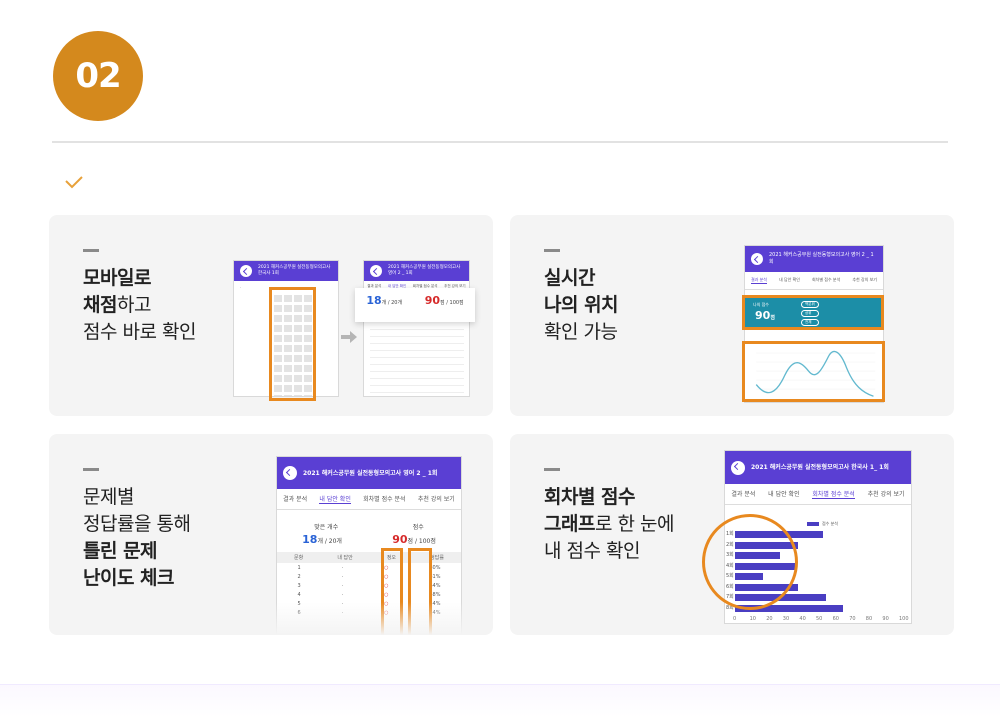 The width and height of the screenshot is (1000, 717). I want to click on card-text: 모바일로 채점하고 점수 바로 확인, so click(139, 305).